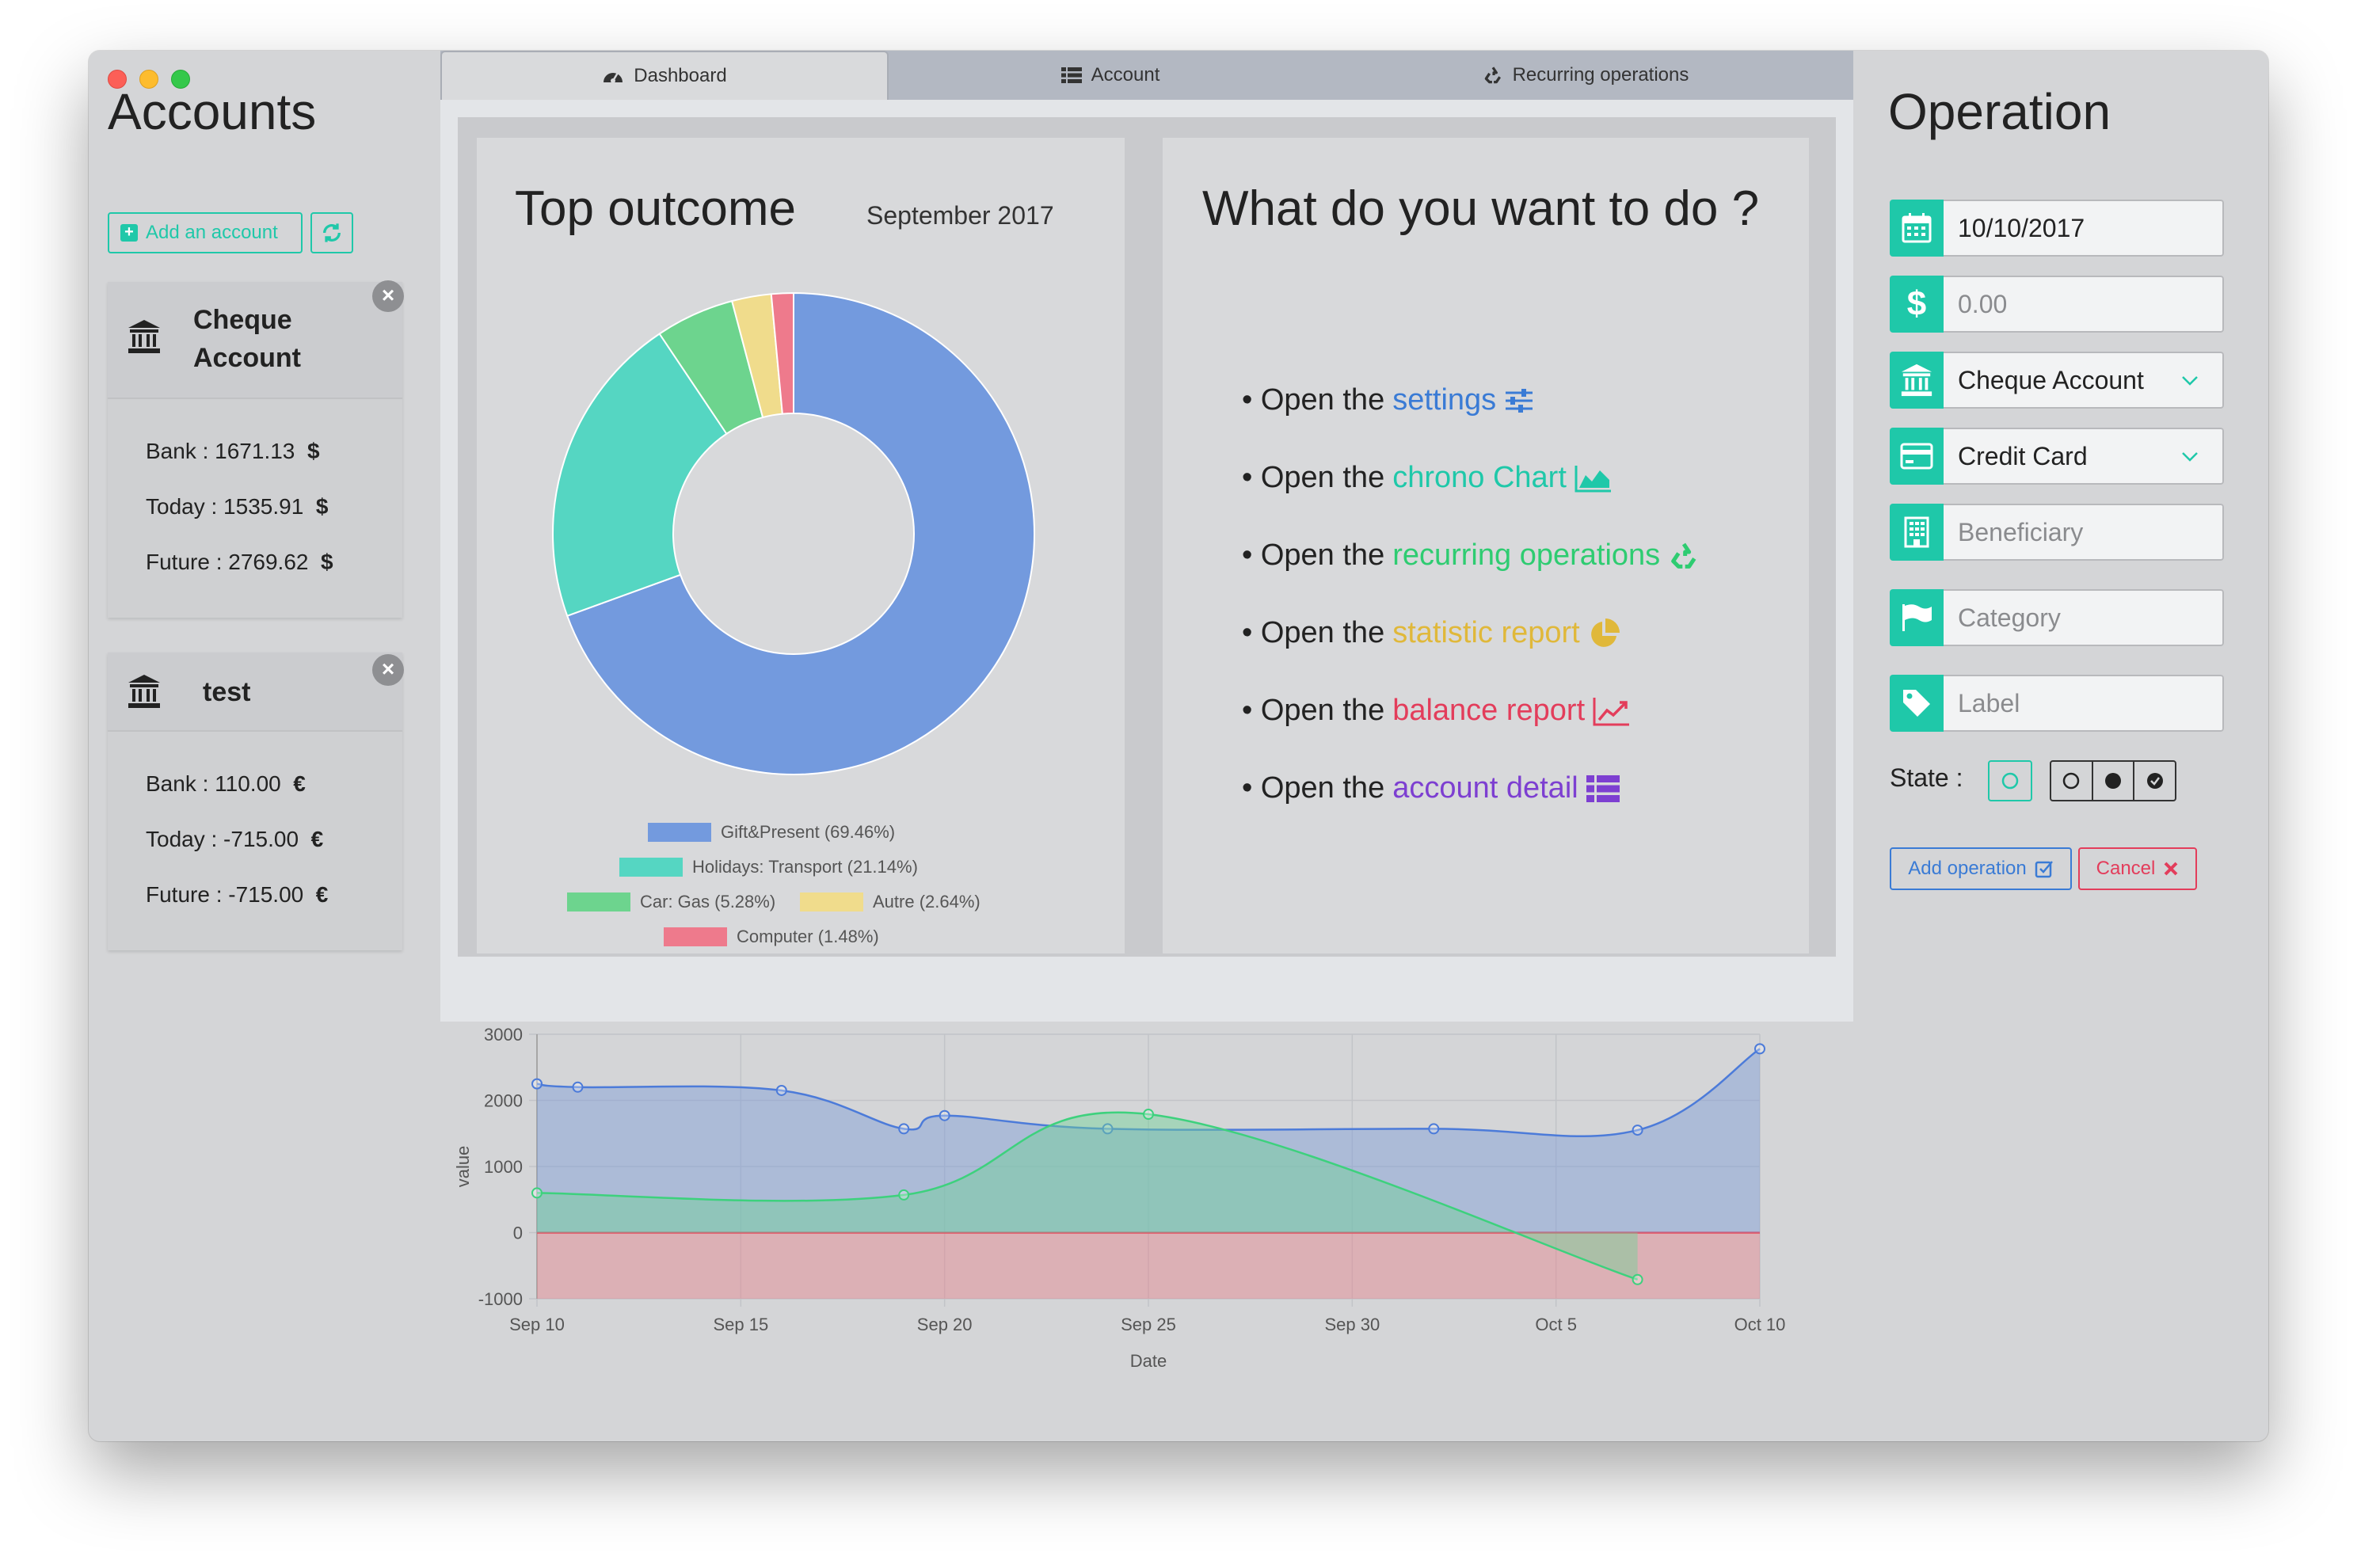  I want to click on legend-item: Autre (2.64%), so click(890, 902).